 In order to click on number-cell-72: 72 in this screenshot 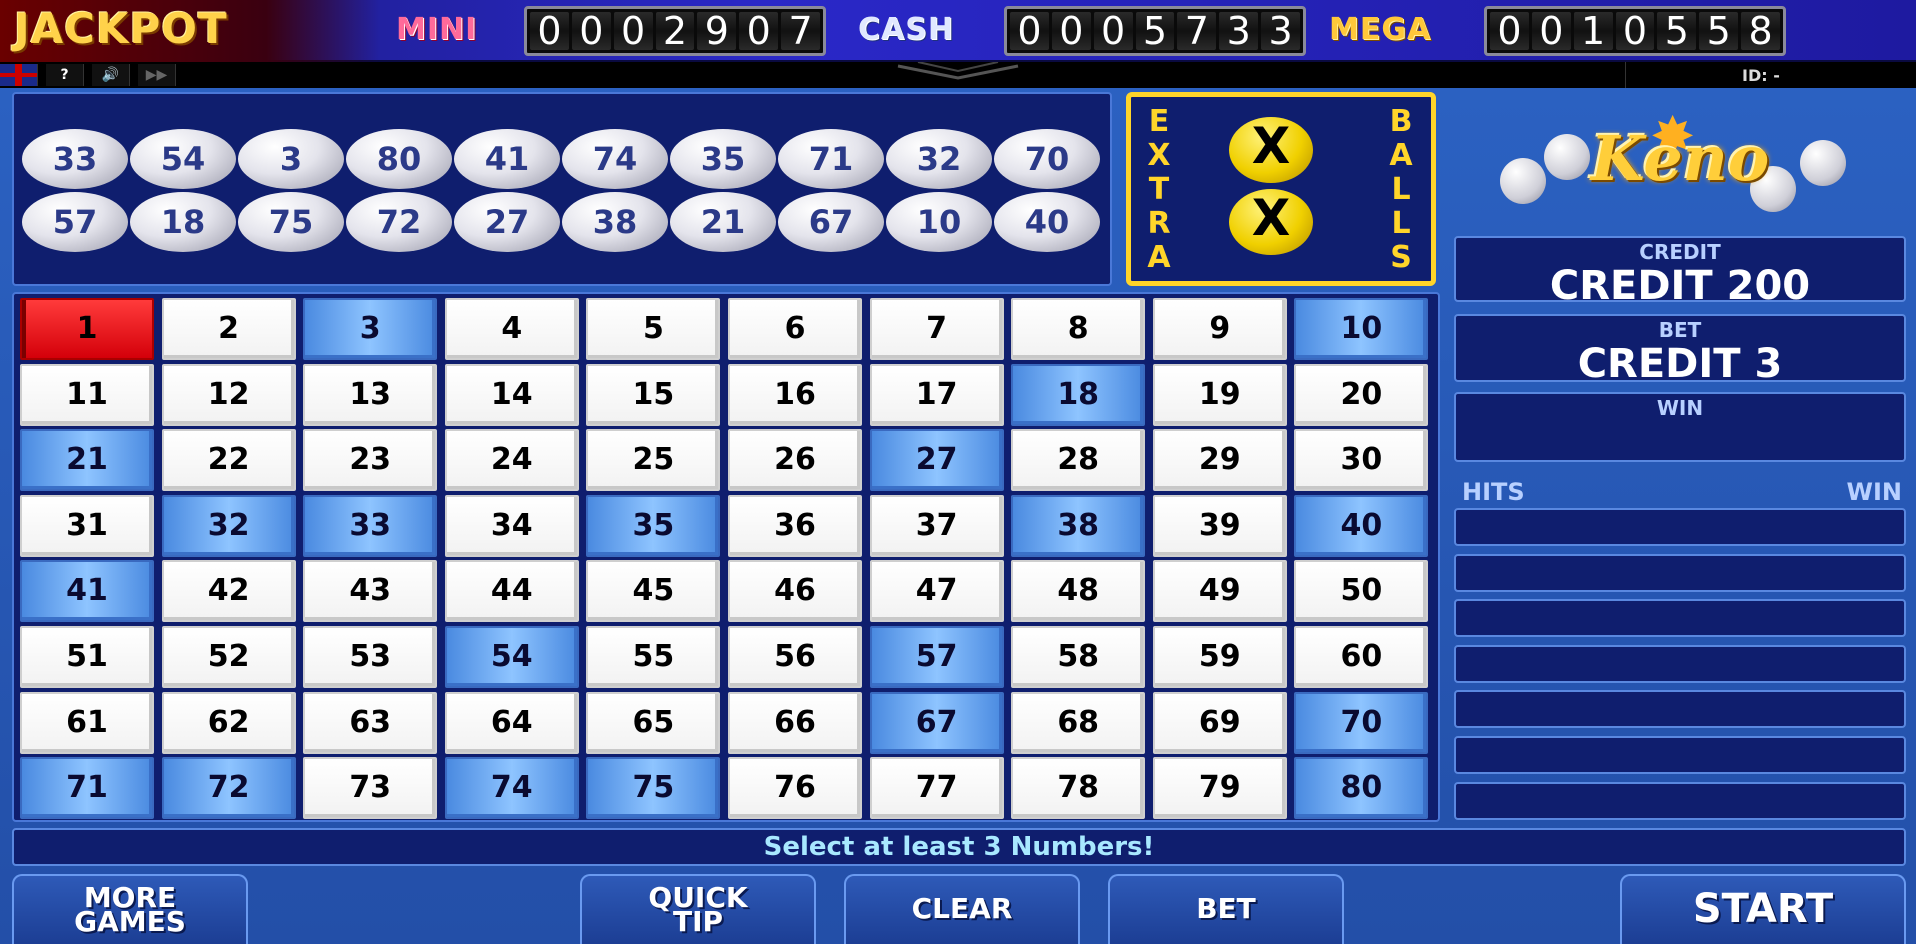, I will do `click(228, 788)`.